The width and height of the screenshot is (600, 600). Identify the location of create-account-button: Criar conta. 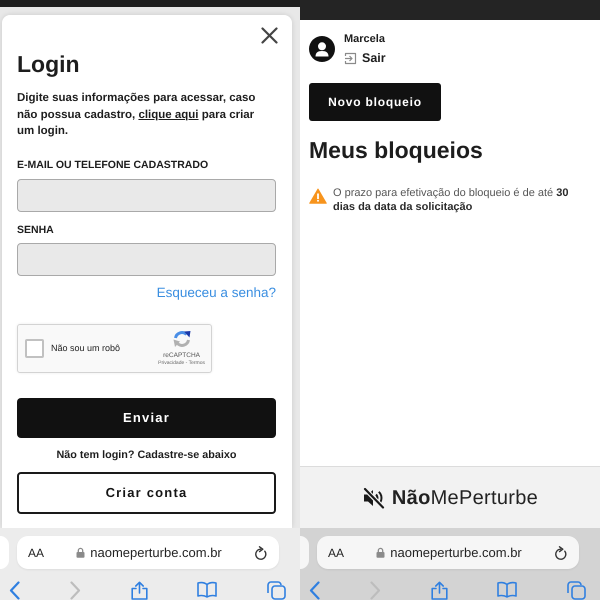
(146, 493).